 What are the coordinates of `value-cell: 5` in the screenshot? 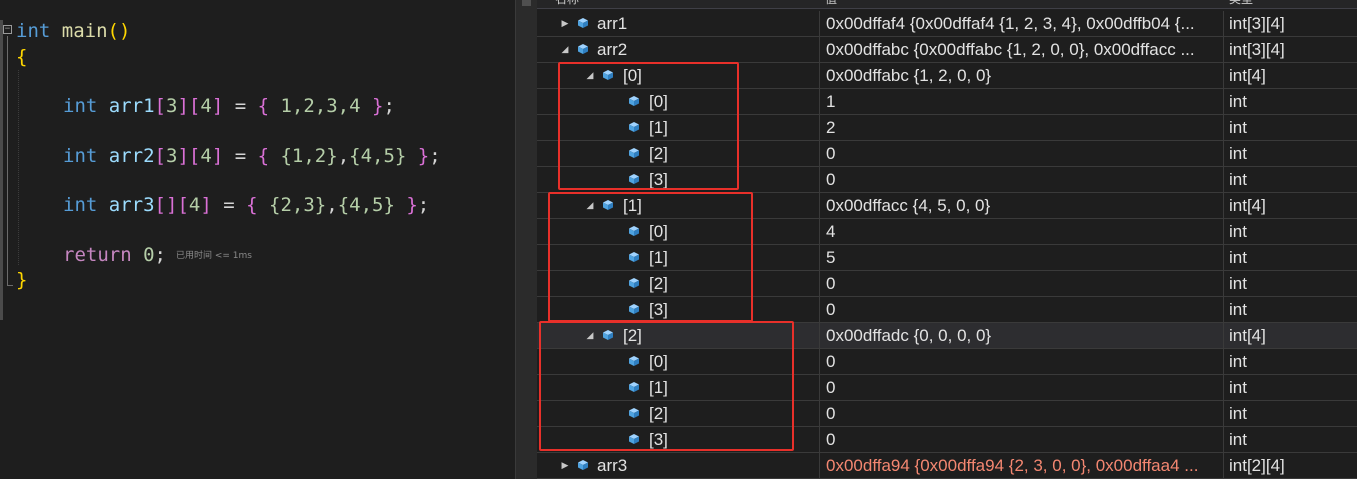 It's located at (1021, 257).